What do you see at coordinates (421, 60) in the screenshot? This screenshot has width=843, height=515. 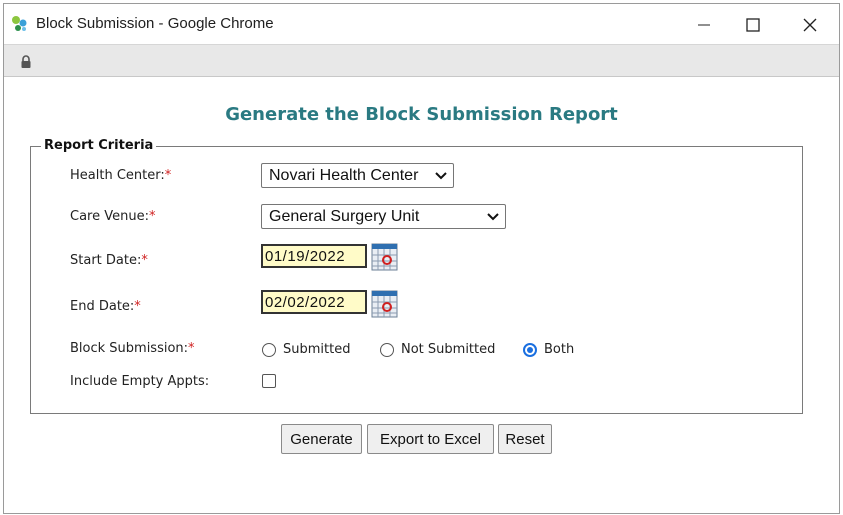 I see `address-bar` at bounding box center [421, 60].